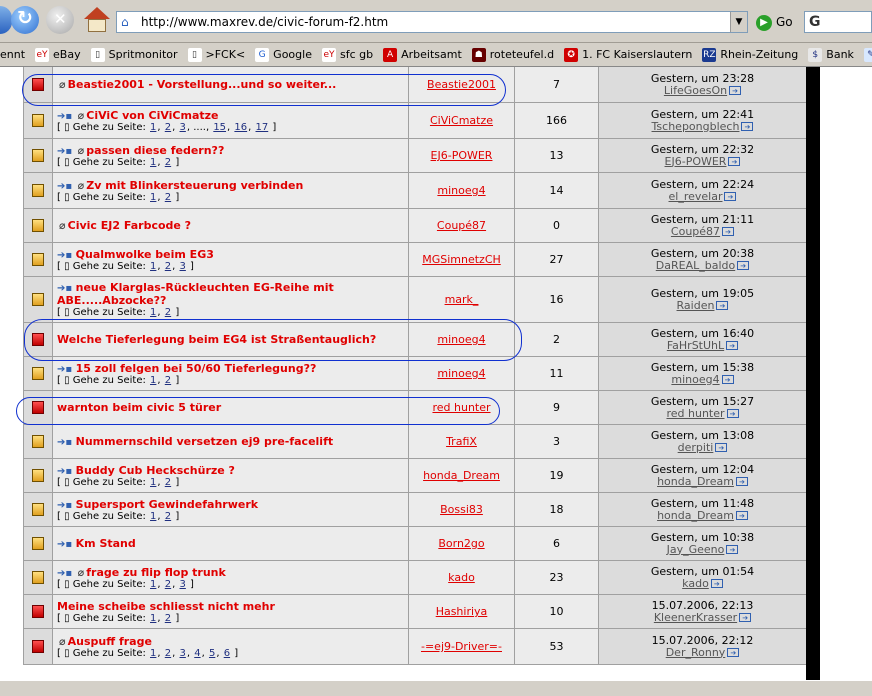 This screenshot has width=872, height=696. Describe the element at coordinates (831, 54) in the screenshot. I see `bookmark-bank: $ Bank` at that location.